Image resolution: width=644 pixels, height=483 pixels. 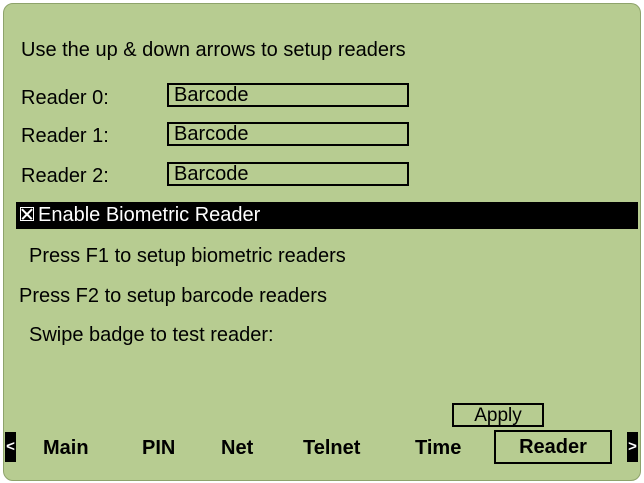 I want to click on f2-hint-text: Press F2 to setup barcode readers, so click(x=173, y=296).